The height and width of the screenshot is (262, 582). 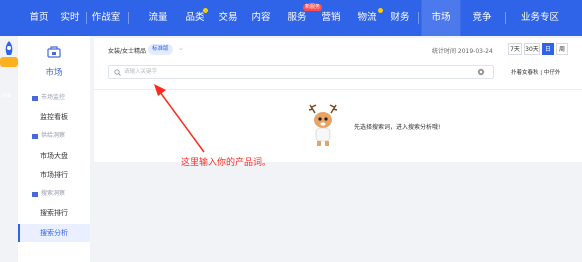 I want to click on sidebar-item-monitor-board: 监控看板, so click(x=54, y=117).